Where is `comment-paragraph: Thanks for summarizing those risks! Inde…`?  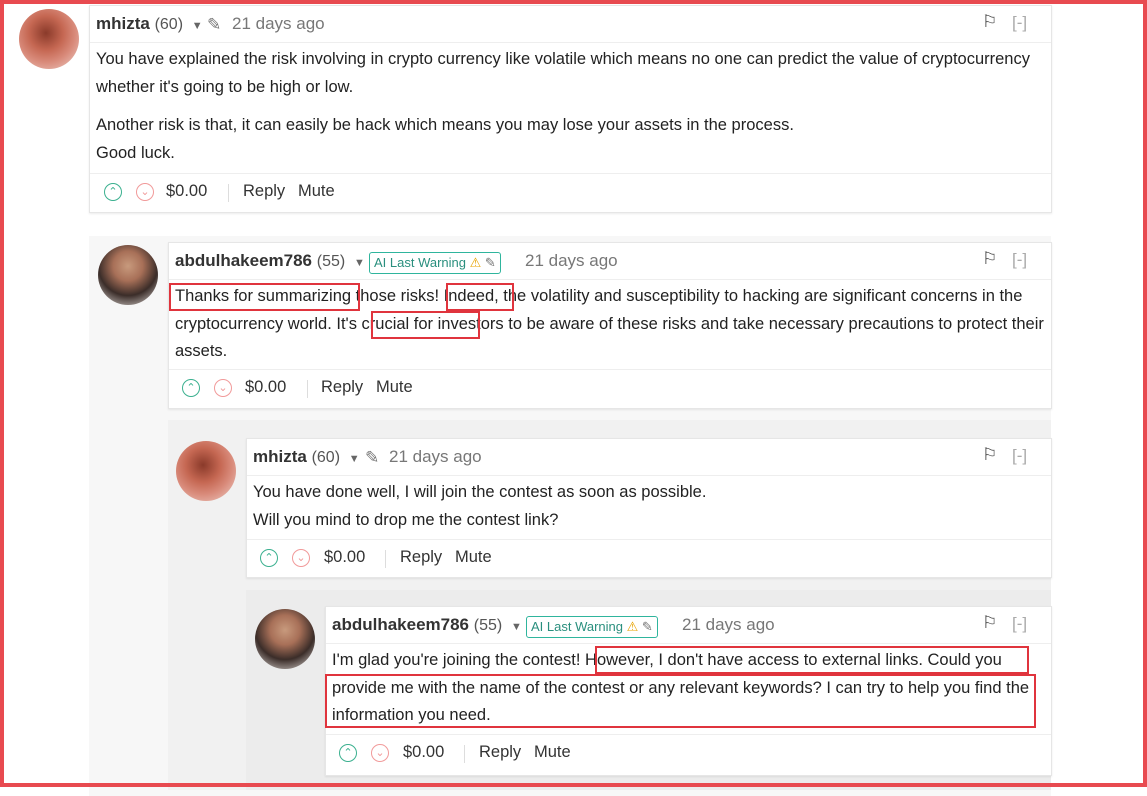 comment-paragraph: Thanks for summarizing those risks! Inde… is located at coordinates (609, 323).